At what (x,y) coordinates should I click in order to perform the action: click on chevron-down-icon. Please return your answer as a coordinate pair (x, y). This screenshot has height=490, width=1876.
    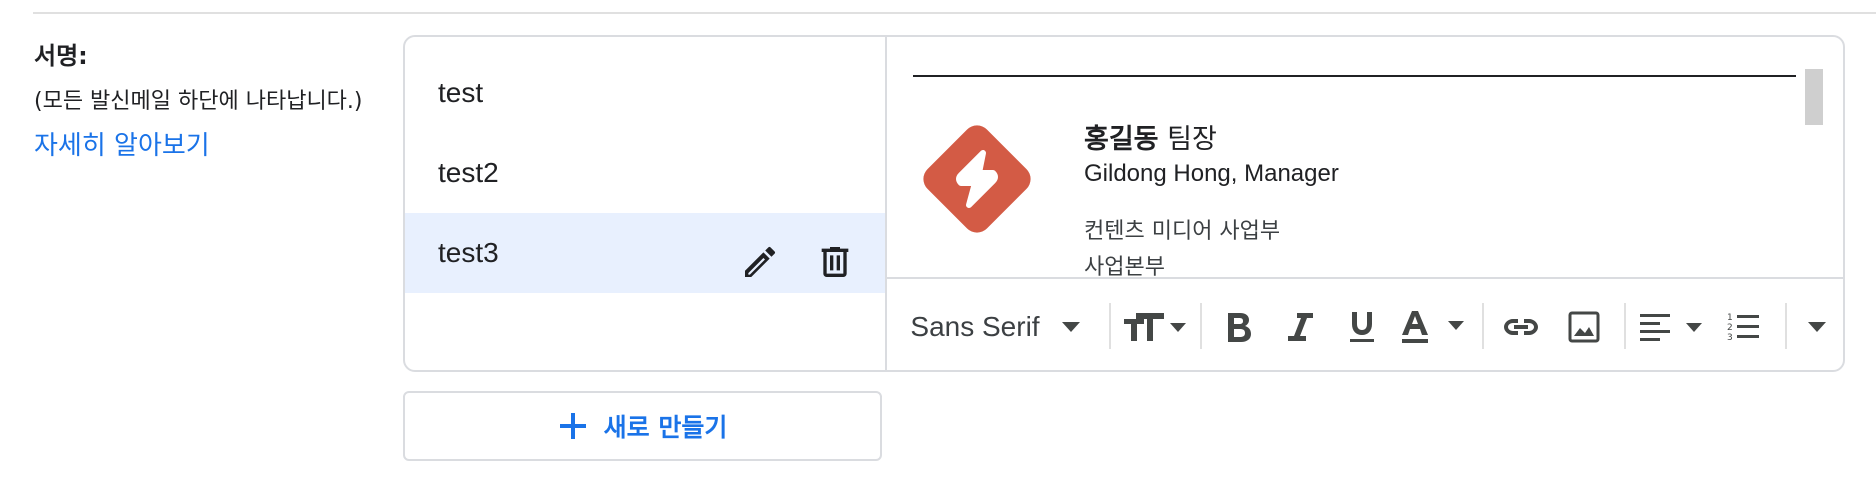
    Looking at the image, I should click on (1070, 326).